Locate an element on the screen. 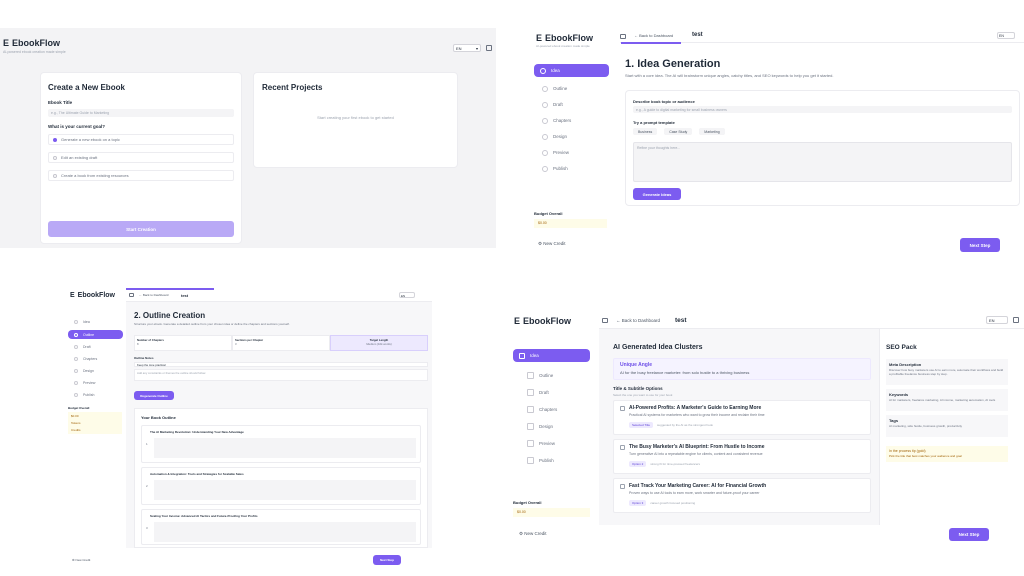  chevron-down-icon: ▾ is located at coordinates (476, 48).